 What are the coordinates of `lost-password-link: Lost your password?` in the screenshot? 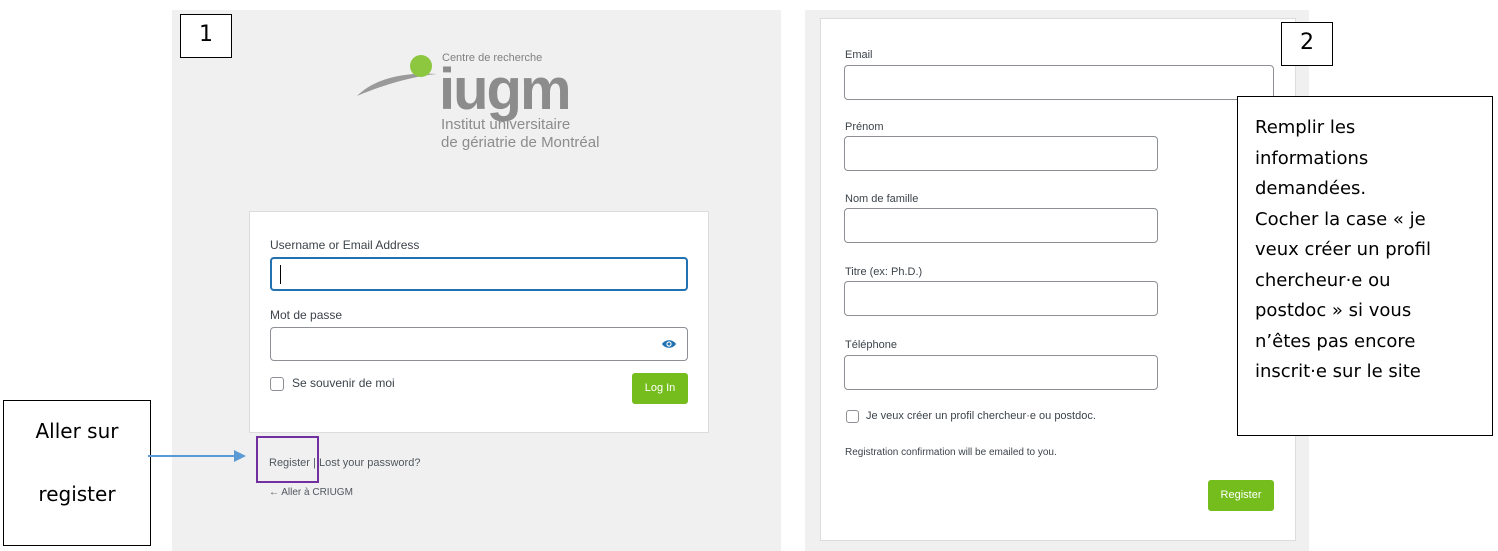 It's located at (370, 463).